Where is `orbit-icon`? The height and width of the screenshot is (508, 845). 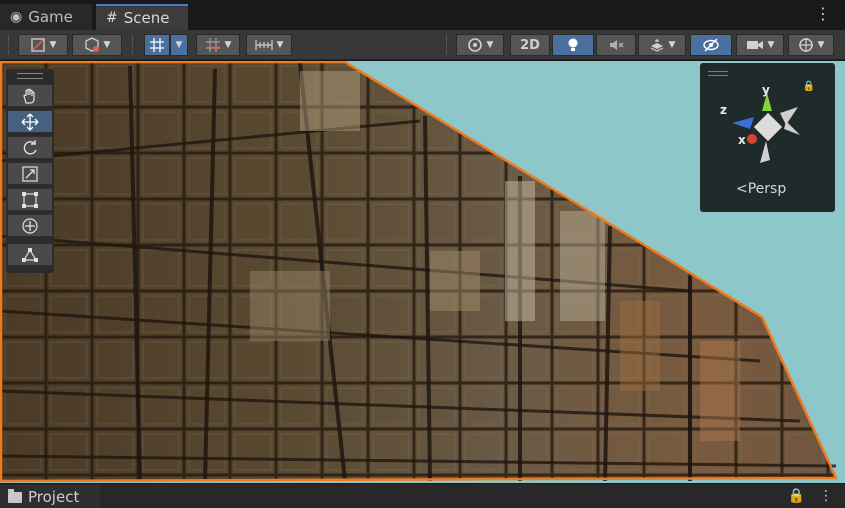 orbit-icon is located at coordinates (474, 45).